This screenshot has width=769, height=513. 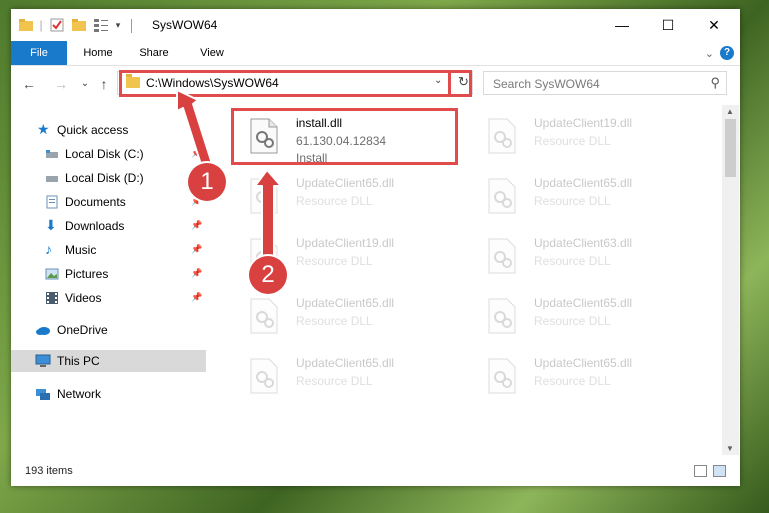 What do you see at coordinates (268, 275) in the screenshot?
I see `step-2-badge: 2` at bounding box center [268, 275].